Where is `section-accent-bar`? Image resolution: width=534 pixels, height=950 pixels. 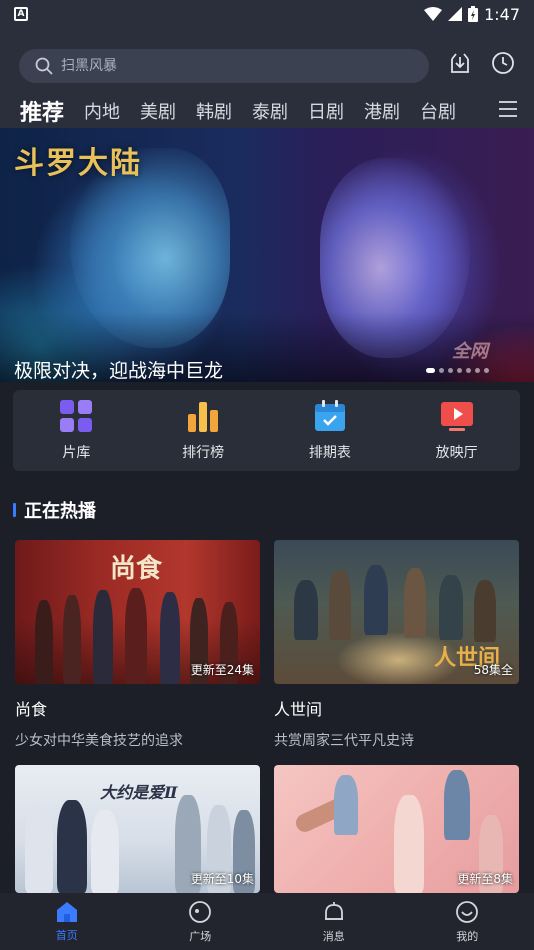 section-accent-bar is located at coordinates (14, 510).